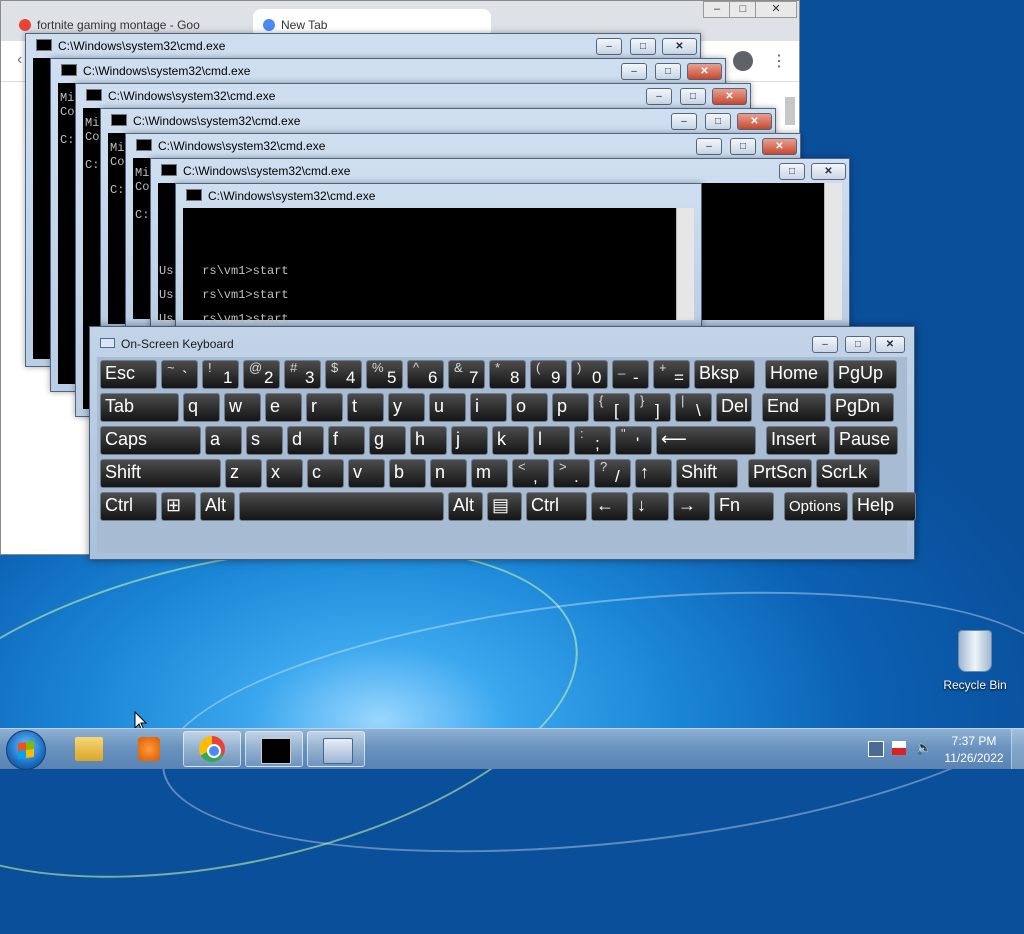  Describe the element at coordinates (609, 506) in the screenshot. I see `key-left: ←` at that location.